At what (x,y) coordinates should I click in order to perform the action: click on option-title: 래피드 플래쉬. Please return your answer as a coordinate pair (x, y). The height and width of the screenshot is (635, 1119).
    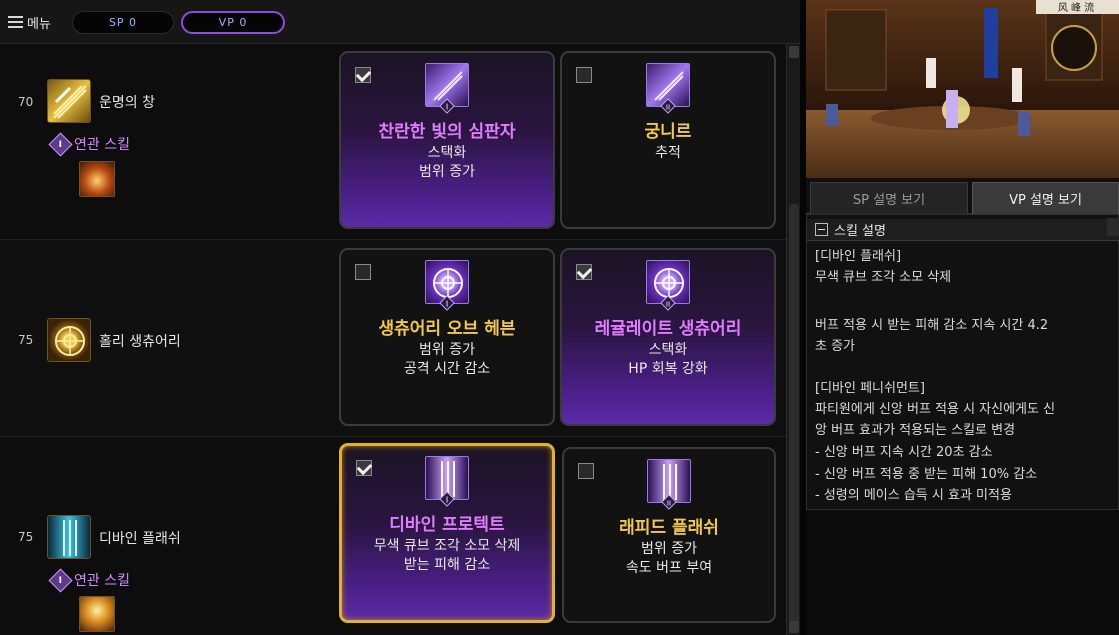
    Looking at the image, I should click on (669, 528).